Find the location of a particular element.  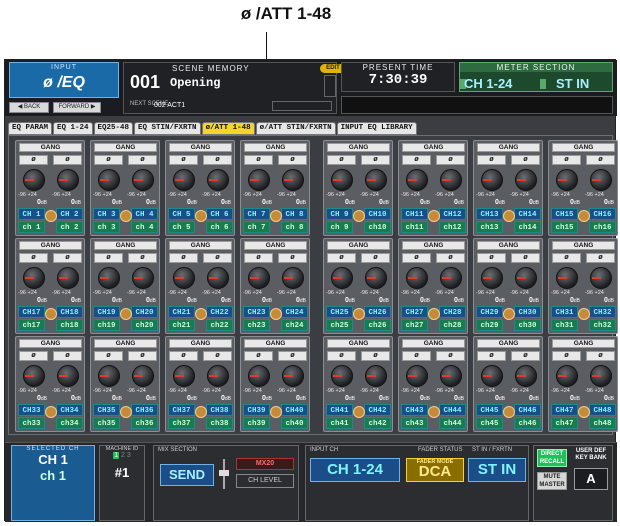

tab-eq-25-48: EQ25-48 is located at coordinates (113, 128).